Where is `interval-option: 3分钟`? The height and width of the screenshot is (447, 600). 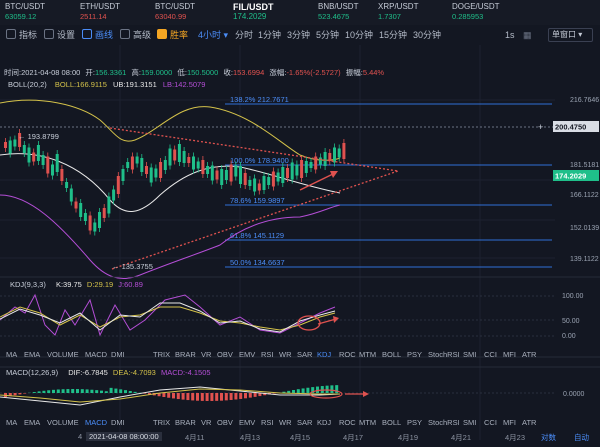 interval-option: 3分钟 is located at coordinates (298, 35).